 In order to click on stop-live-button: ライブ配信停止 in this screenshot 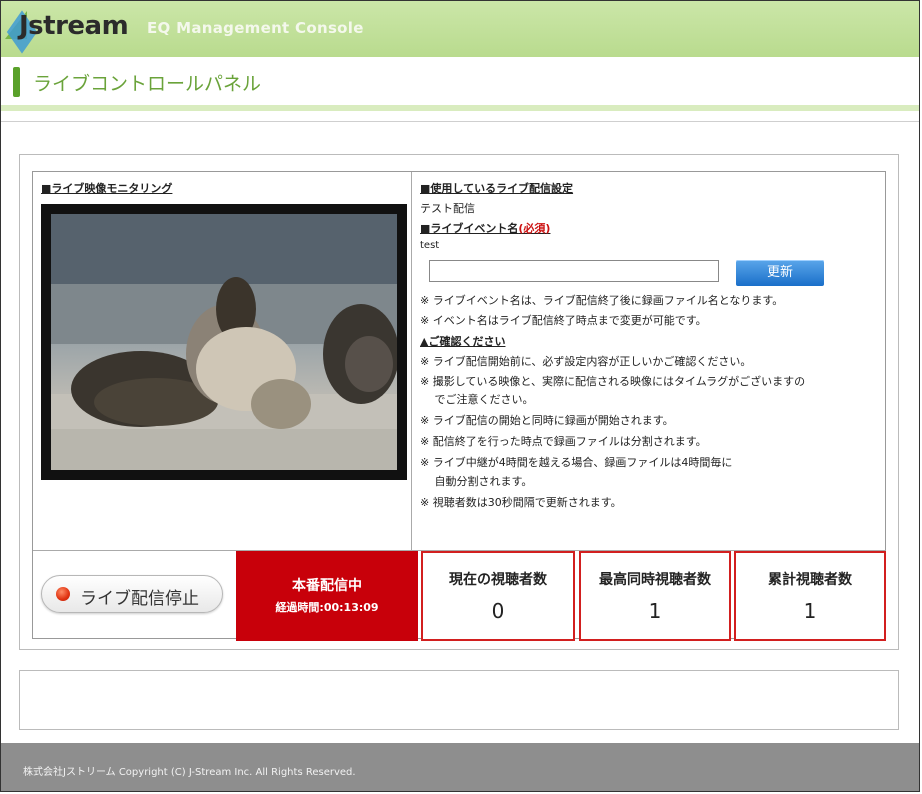, I will do `click(132, 594)`.